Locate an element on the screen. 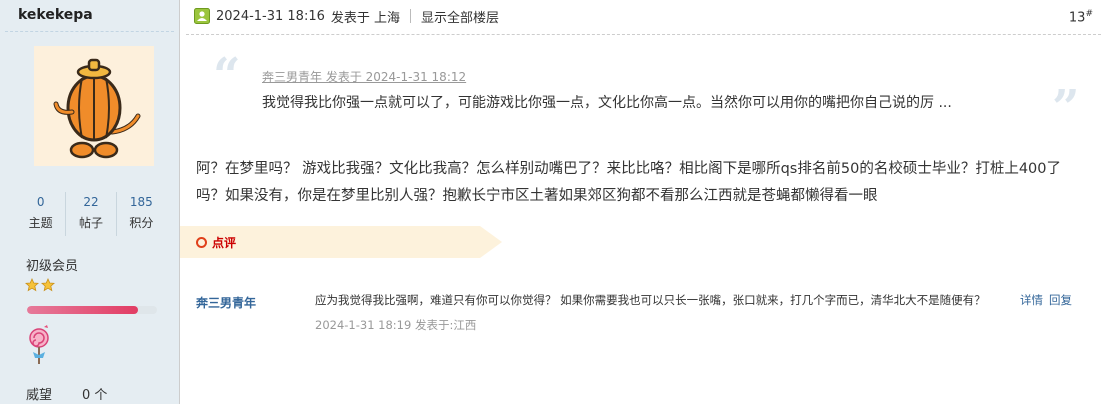 Image resolution: width=1115 pixels, height=404 pixels. prestige-value: 0 个 is located at coordinates (95, 395).